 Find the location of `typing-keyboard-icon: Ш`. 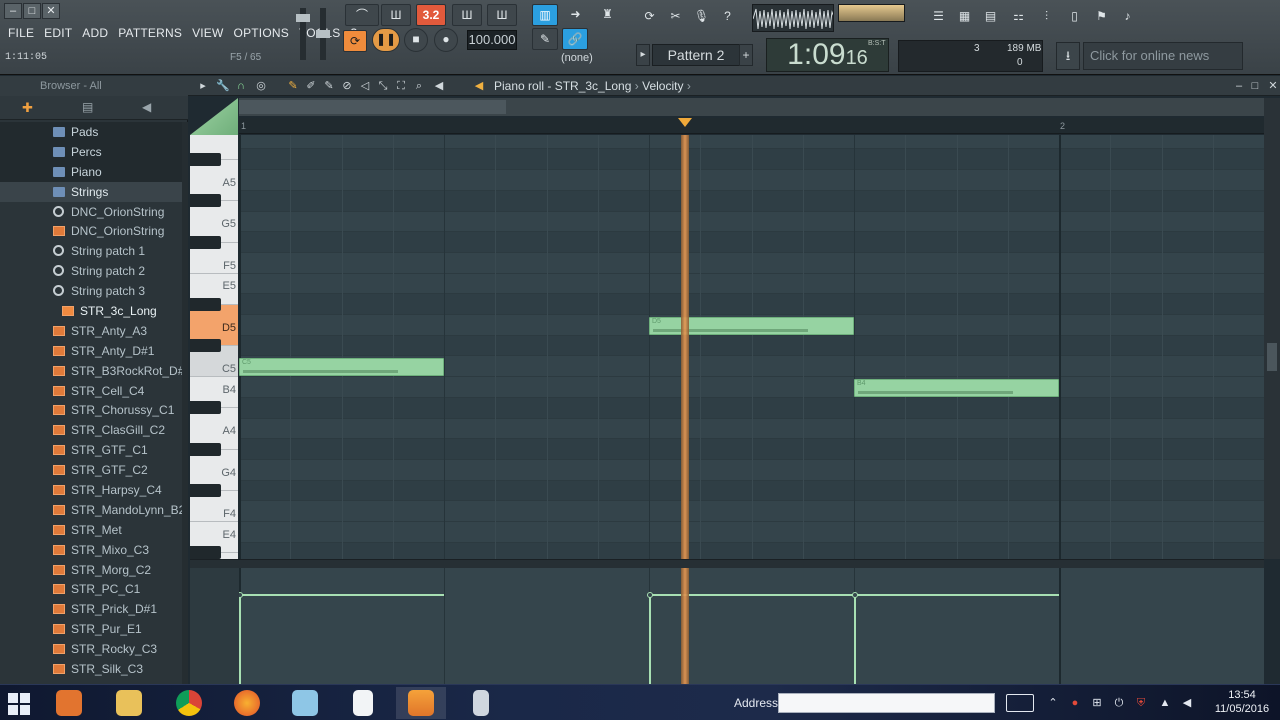

typing-keyboard-icon: Ш is located at coordinates (396, 15).